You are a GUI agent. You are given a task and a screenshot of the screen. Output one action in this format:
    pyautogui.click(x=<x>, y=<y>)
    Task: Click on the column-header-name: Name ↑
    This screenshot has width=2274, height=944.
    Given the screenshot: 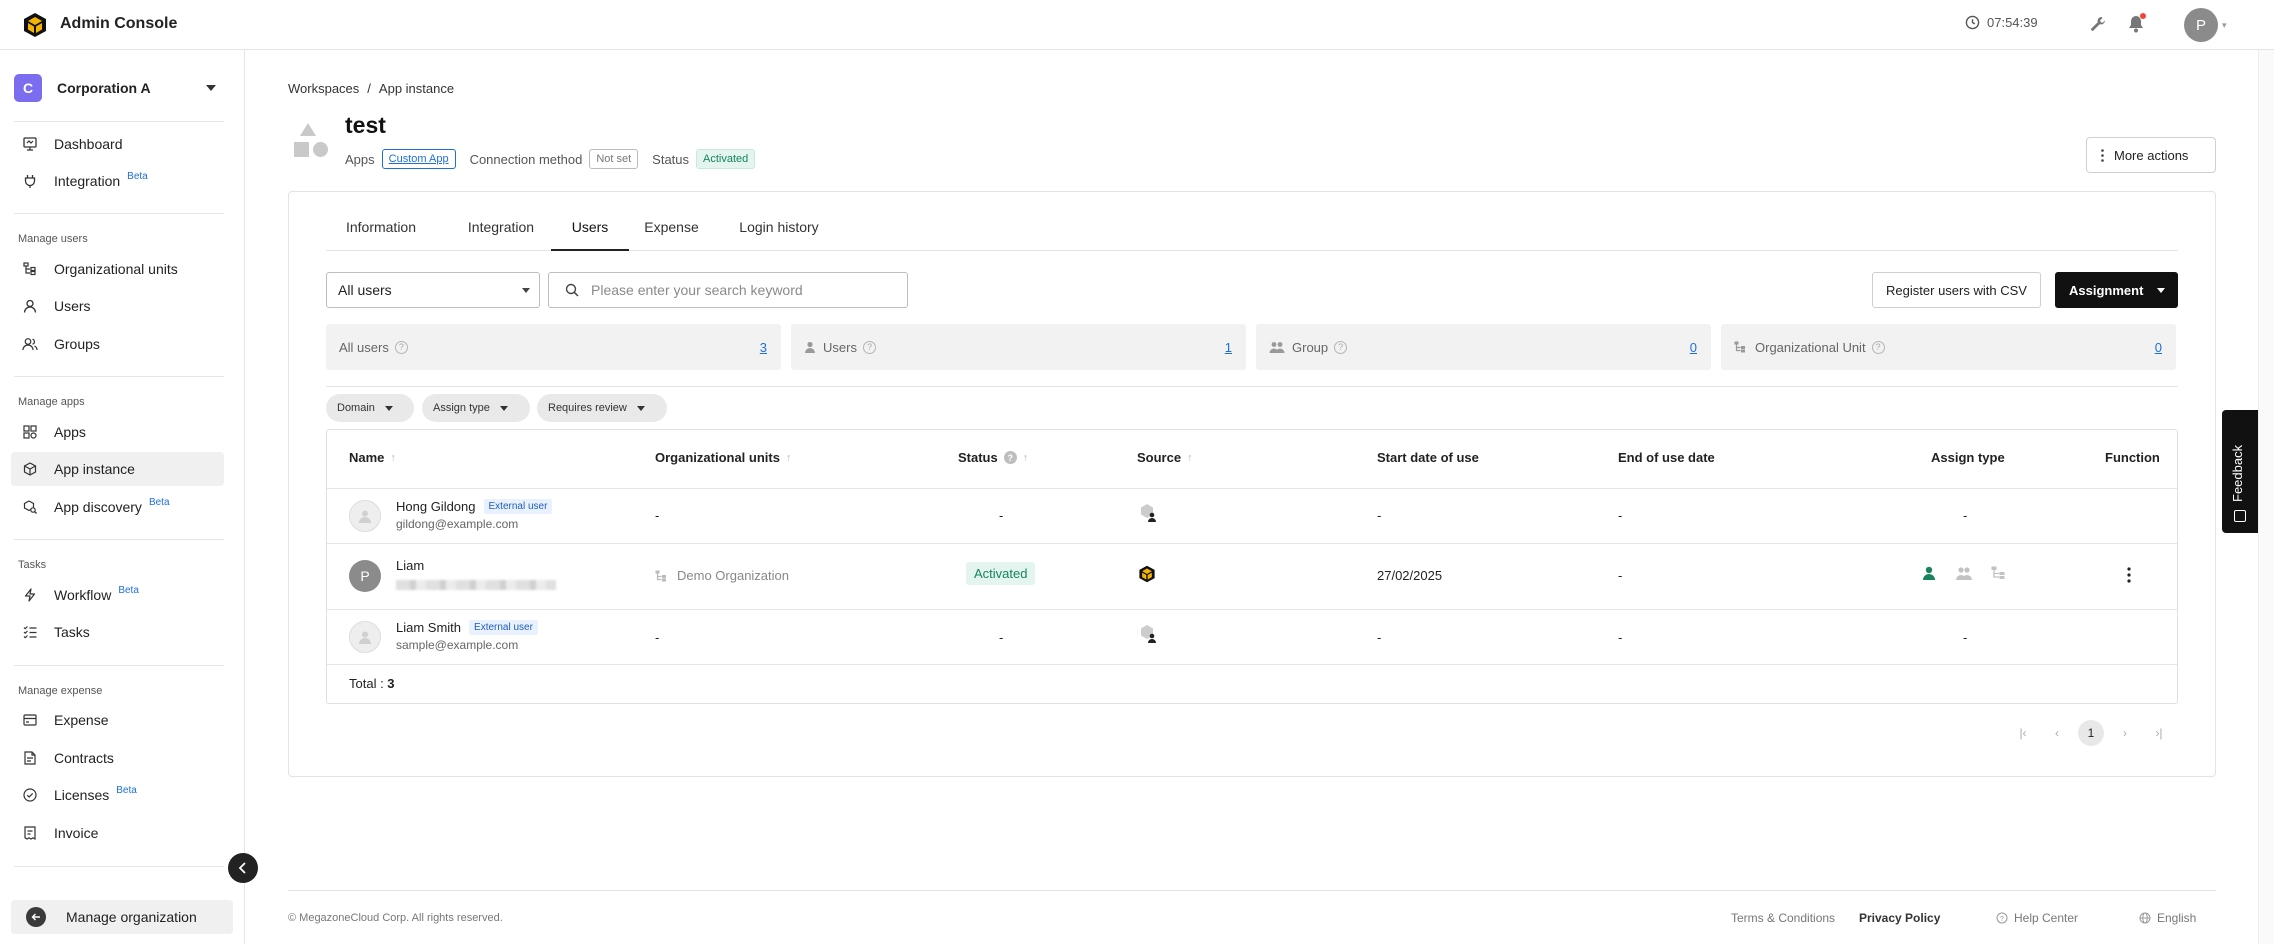 What is the action you would take?
    pyautogui.click(x=372, y=457)
    